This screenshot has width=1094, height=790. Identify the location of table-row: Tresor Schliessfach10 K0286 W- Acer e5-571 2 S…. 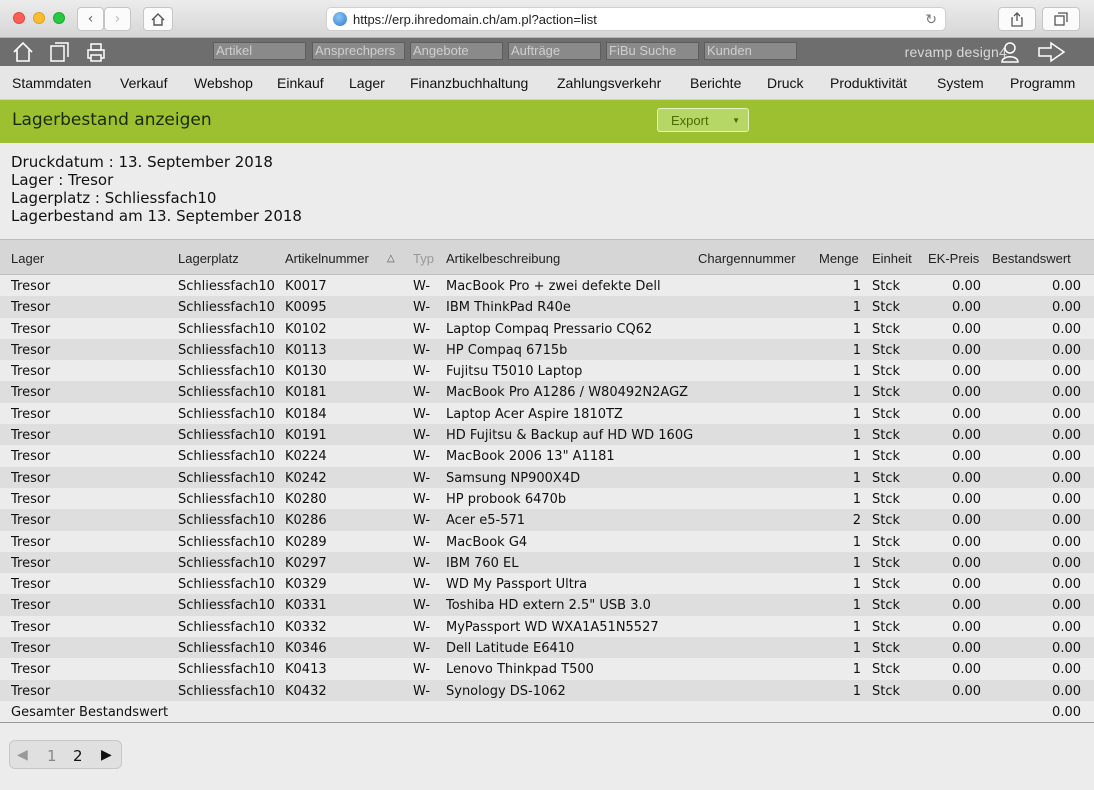
(547, 520).